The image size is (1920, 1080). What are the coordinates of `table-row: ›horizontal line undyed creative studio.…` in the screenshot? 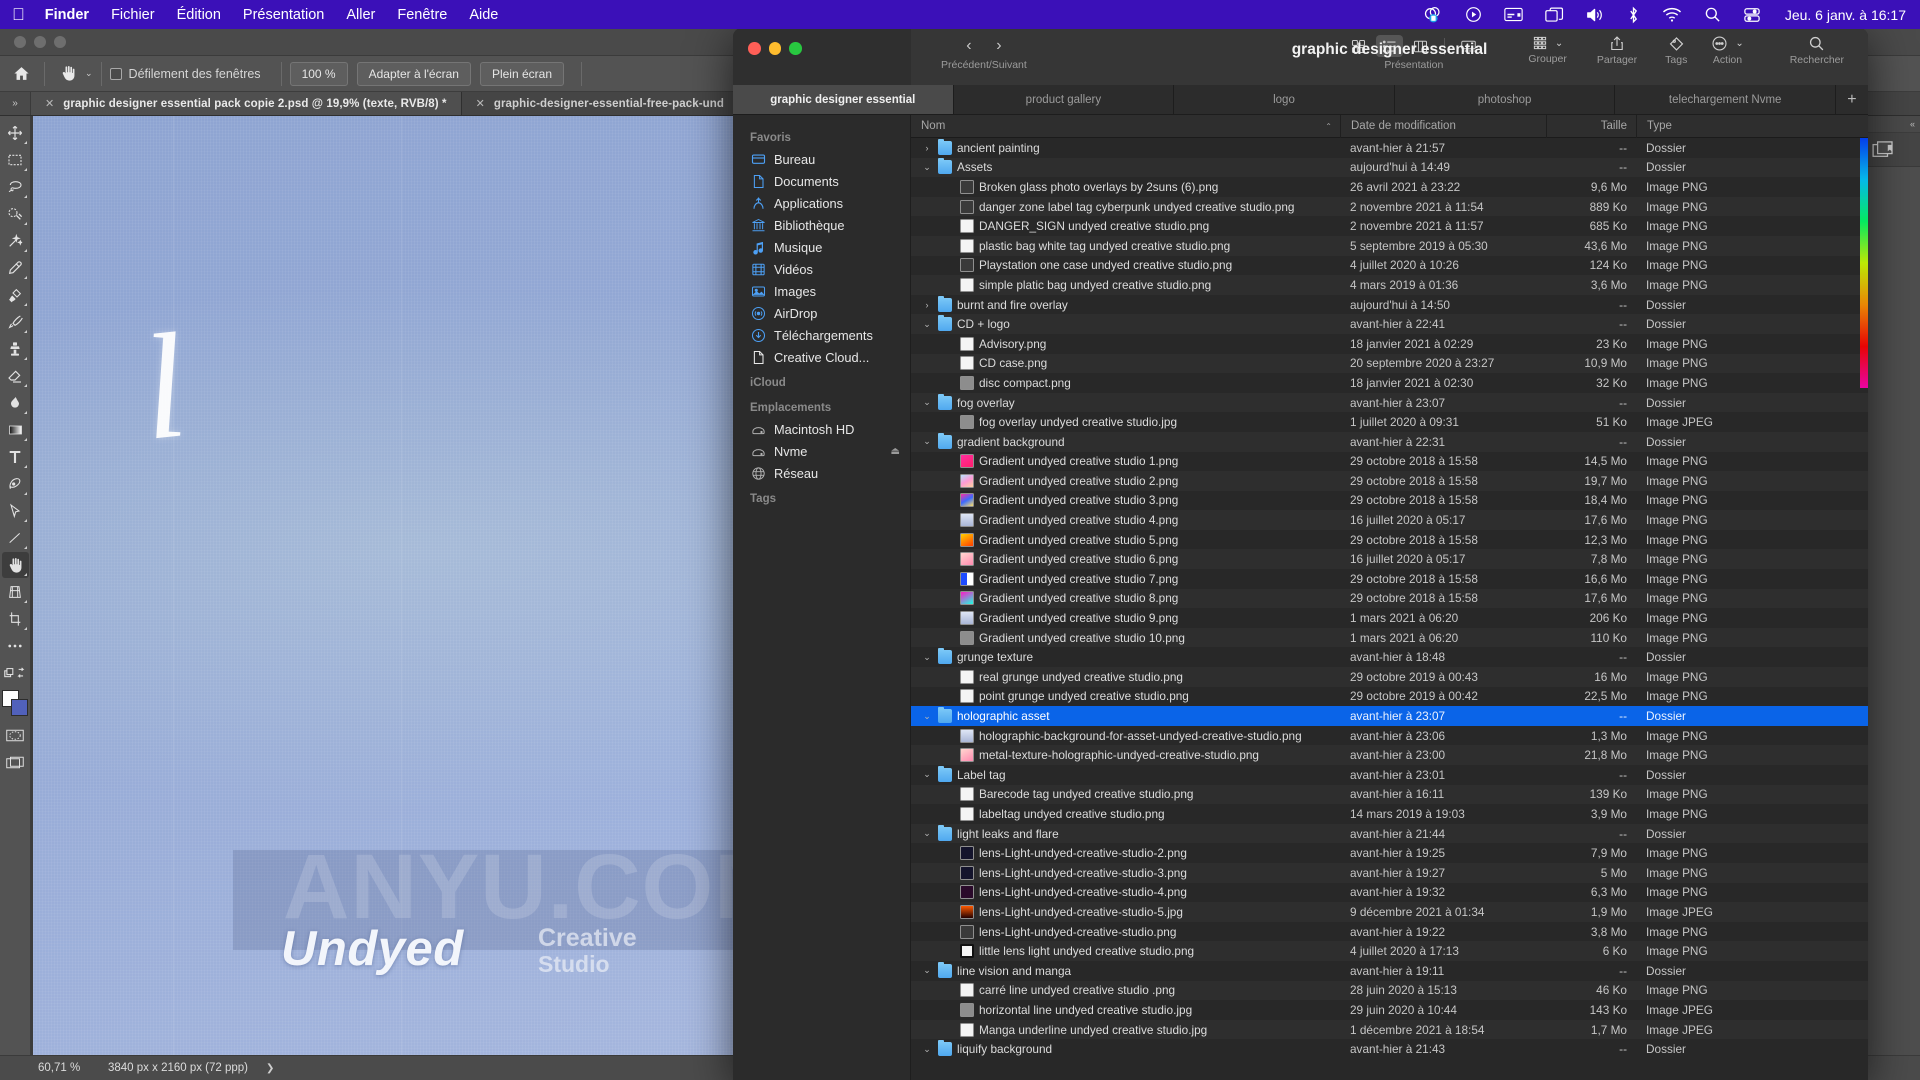 It's located at (1389, 1010).